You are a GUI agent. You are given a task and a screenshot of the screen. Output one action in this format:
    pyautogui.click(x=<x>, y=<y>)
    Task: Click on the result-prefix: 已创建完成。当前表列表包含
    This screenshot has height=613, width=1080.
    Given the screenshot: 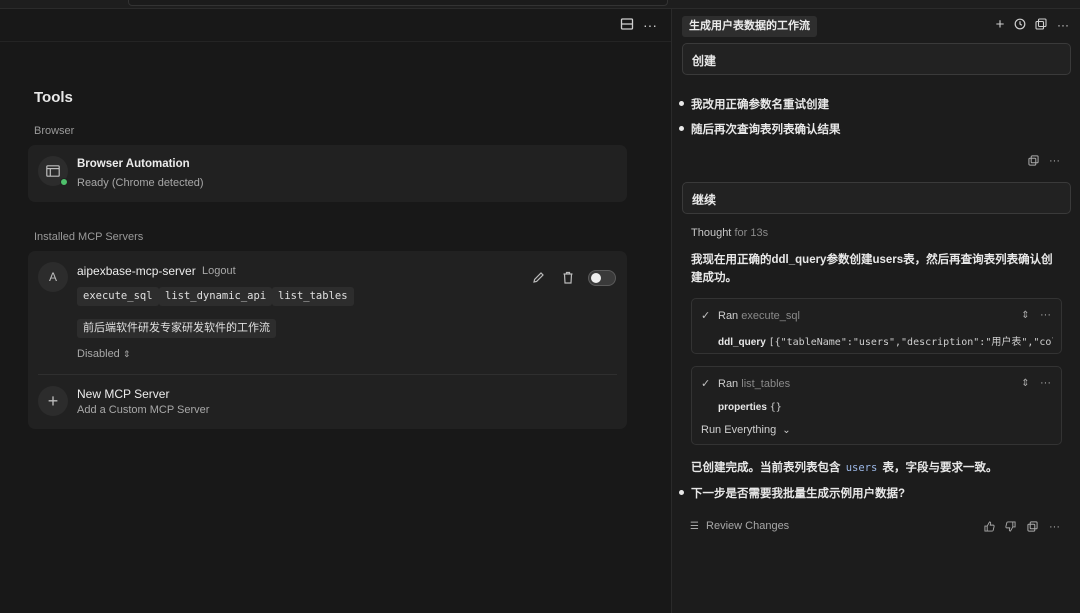 What is the action you would take?
    pyautogui.click(x=766, y=468)
    